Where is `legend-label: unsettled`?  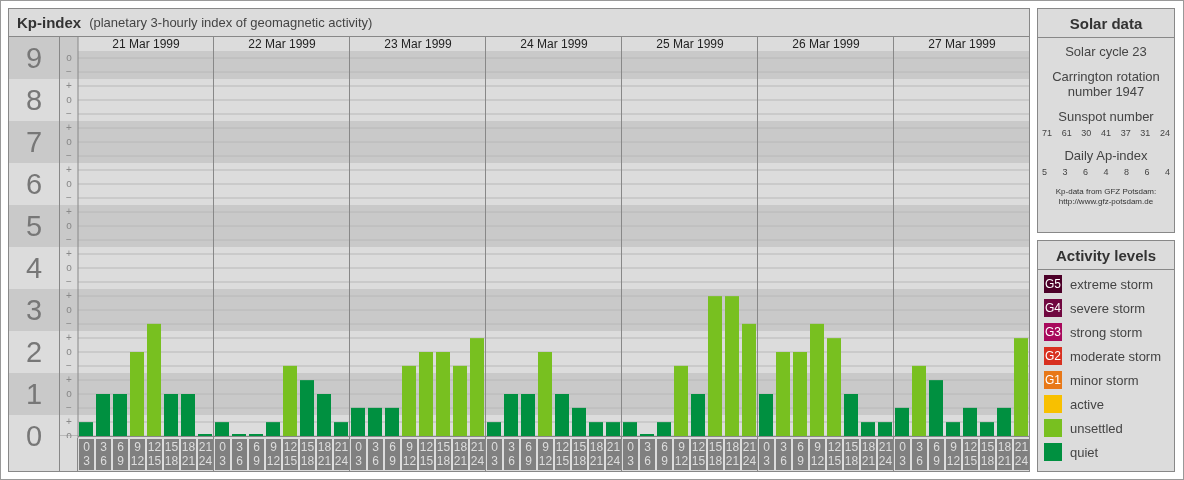 legend-label: unsettled is located at coordinates (1096, 428).